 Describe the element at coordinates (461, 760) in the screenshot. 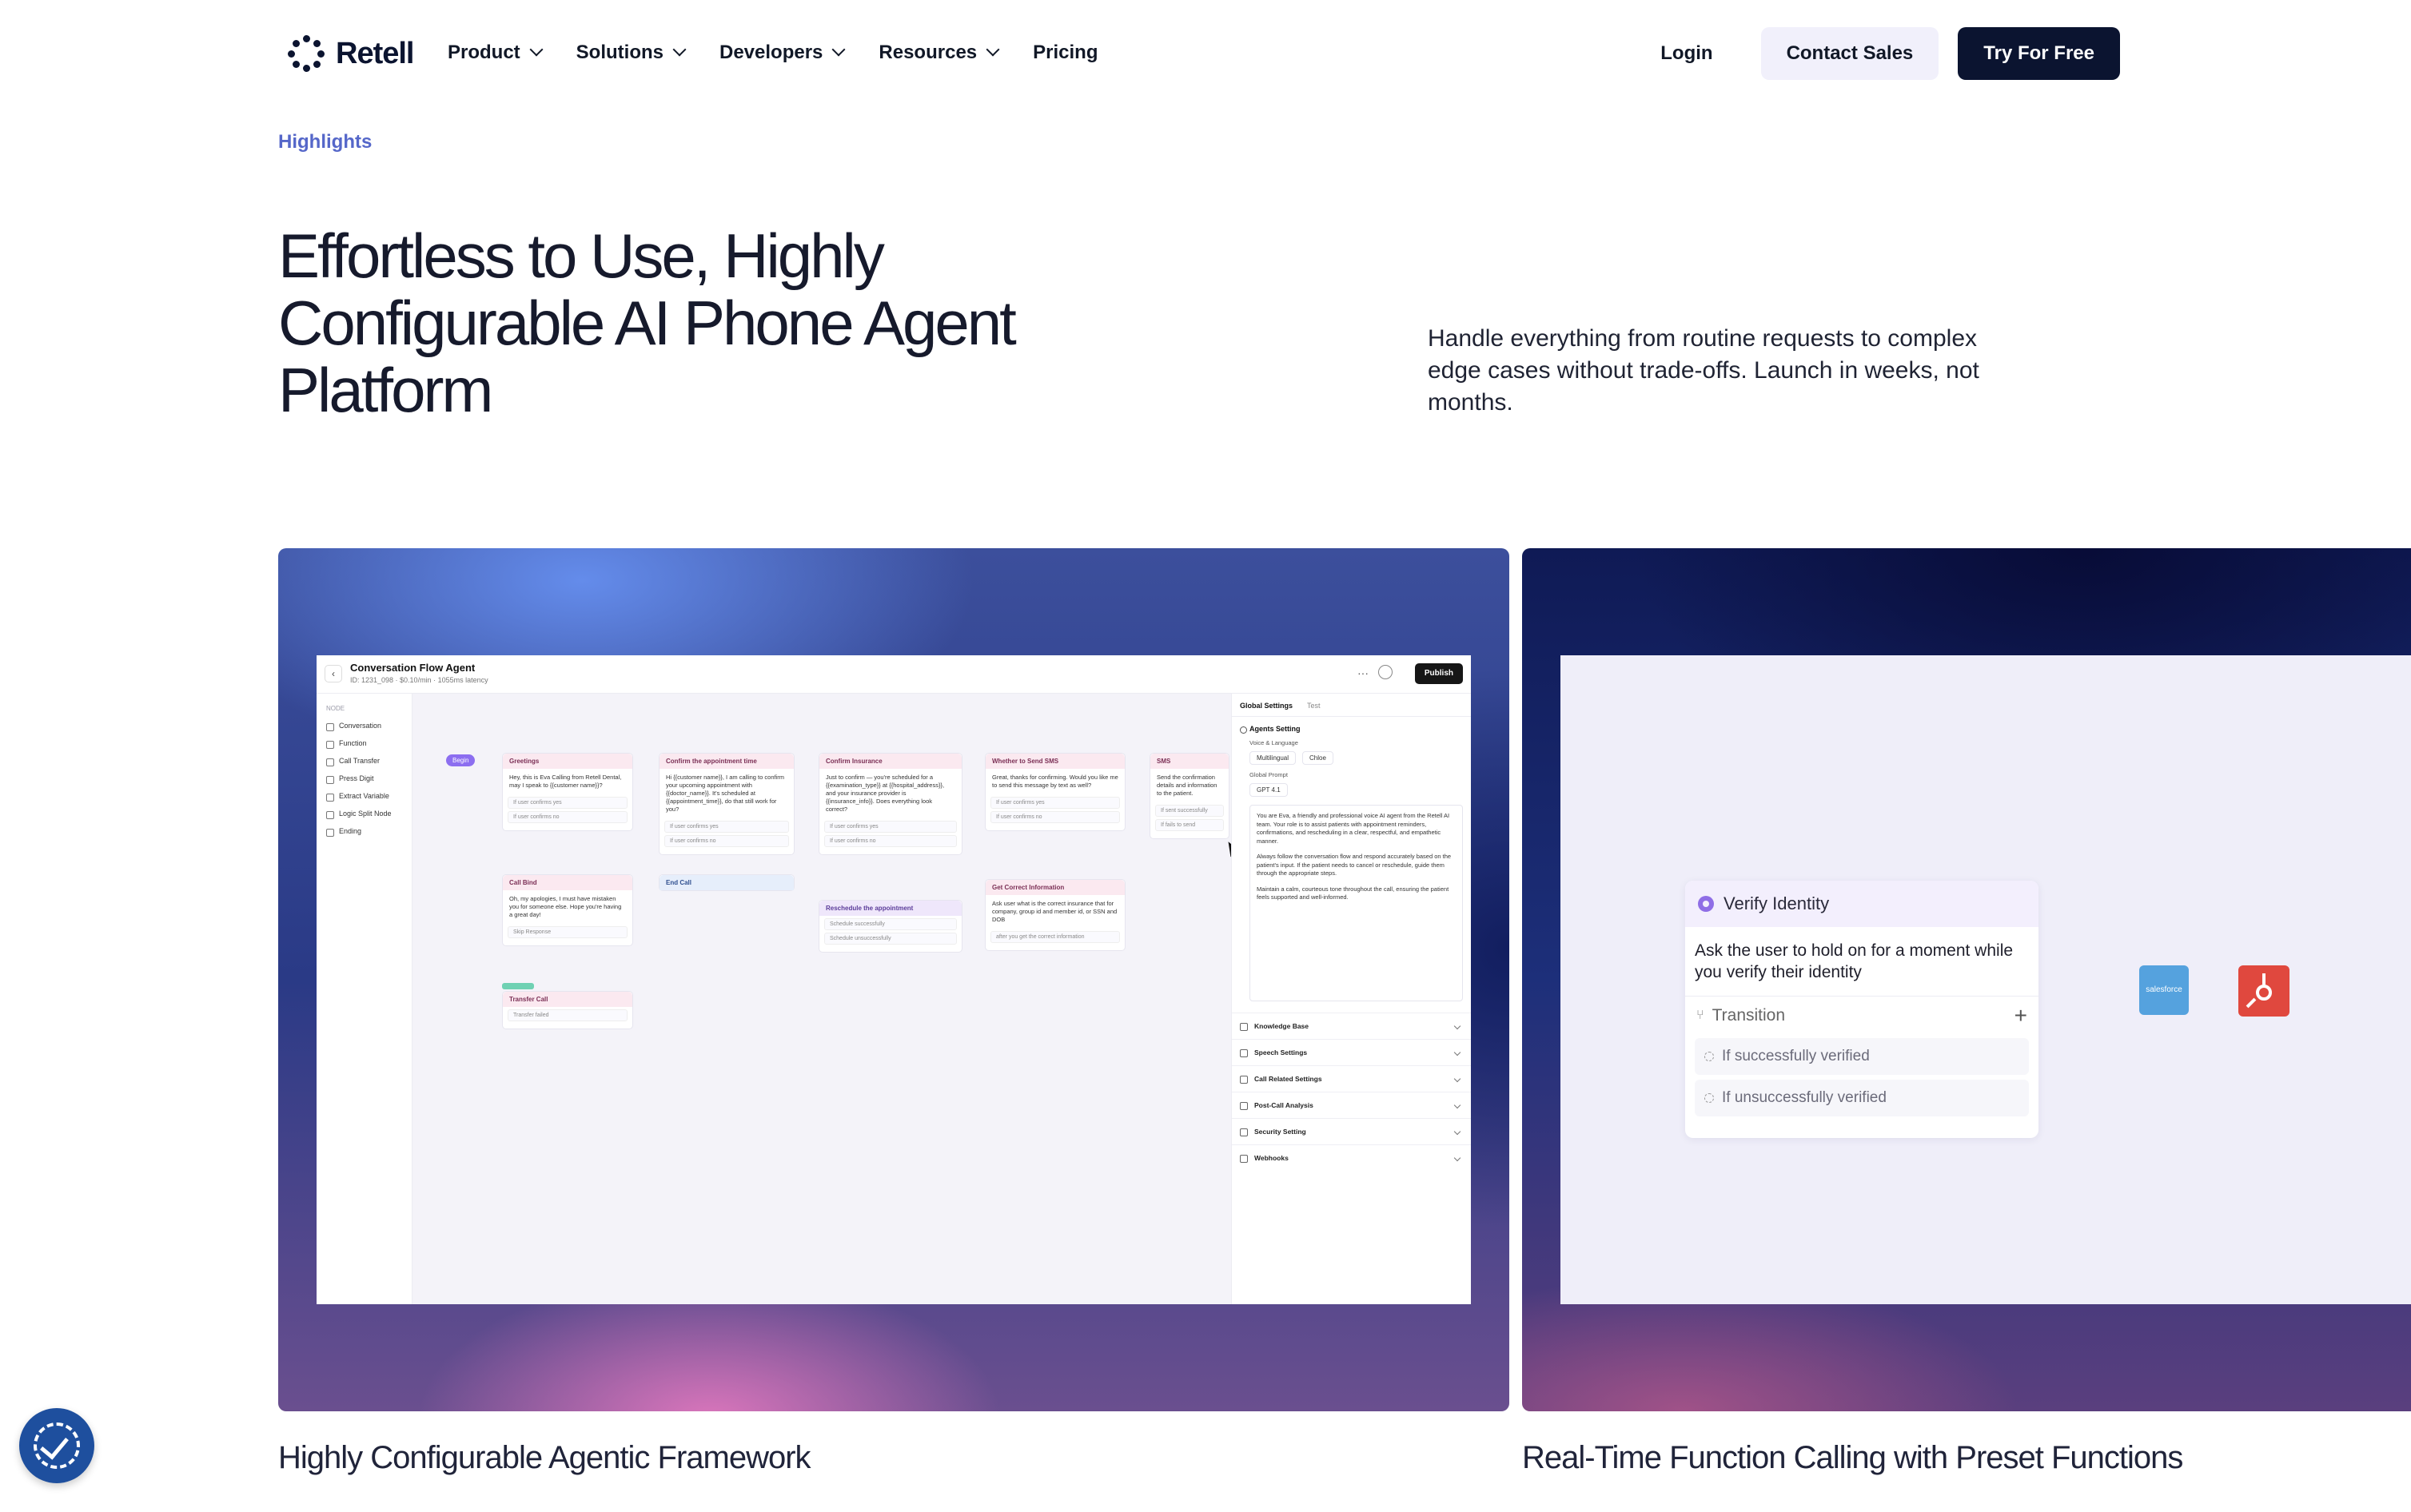

I see `begin-tag: Begin` at that location.